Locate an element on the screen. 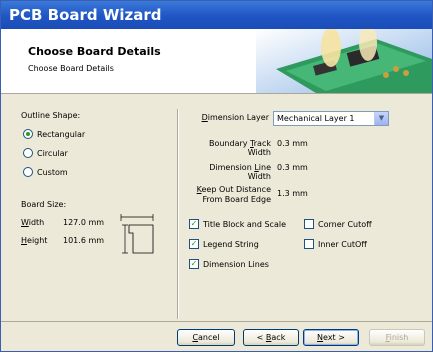 The height and width of the screenshot is (353, 433). cancel-button: Cancel is located at coordinates (206, 337).